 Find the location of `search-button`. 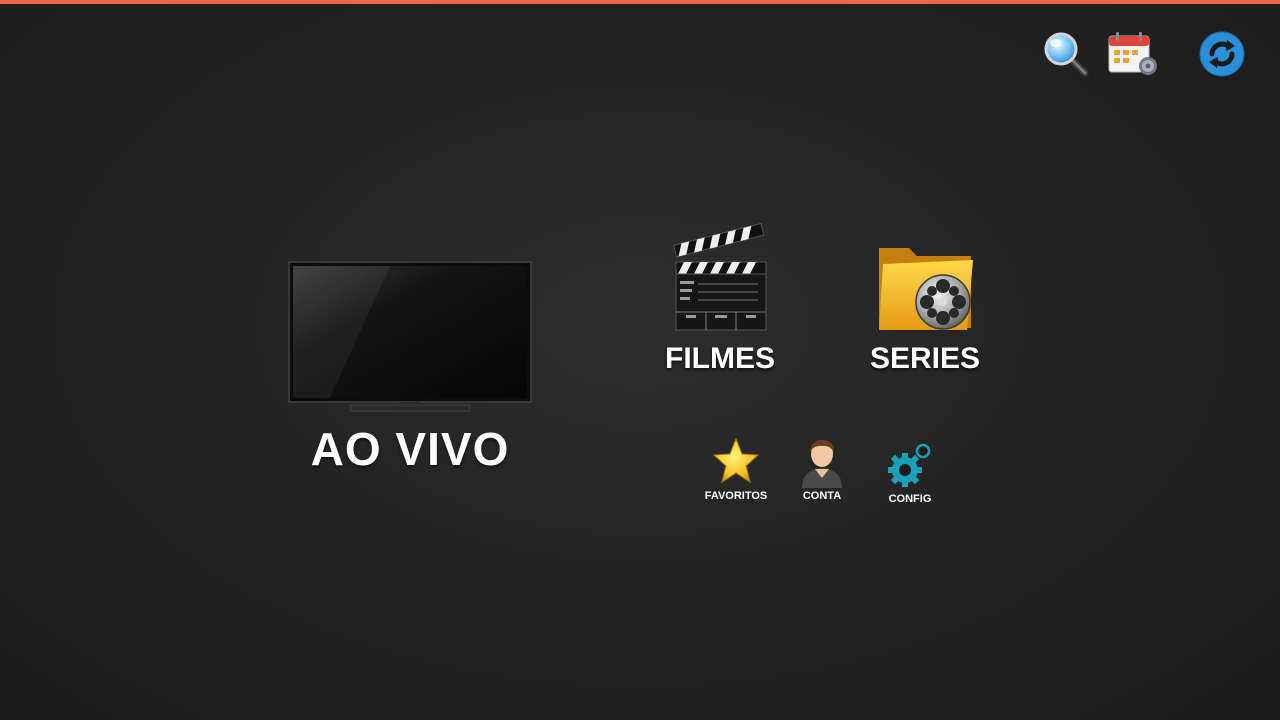

search-button is located at coordinates (1066, 54).